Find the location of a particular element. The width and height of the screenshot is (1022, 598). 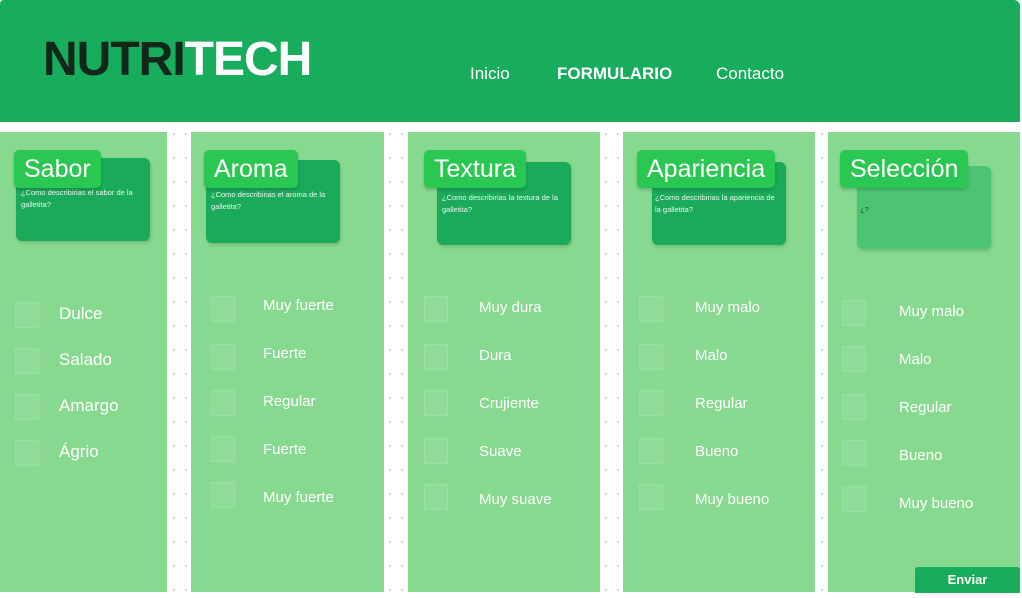

logo-part-nutri: NUTRI is located at coordinates (114, 59).